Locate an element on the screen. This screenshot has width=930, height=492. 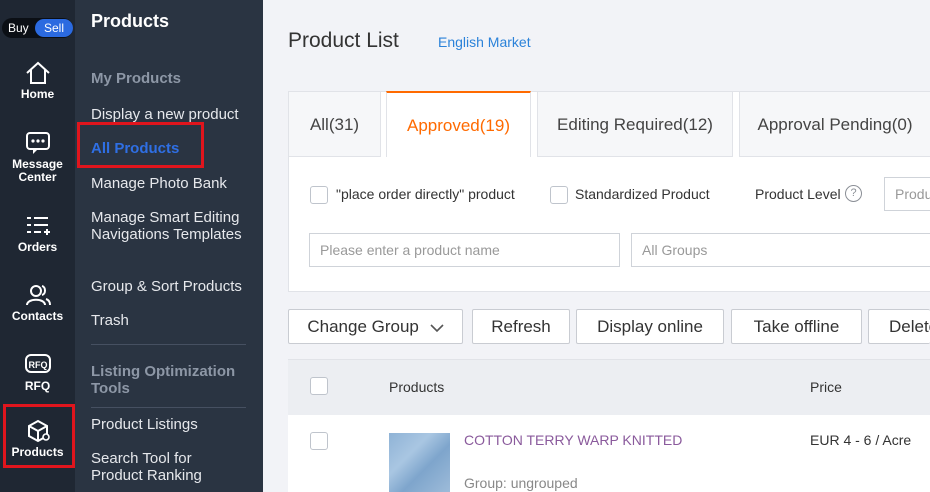
tab-editing-required: Editing Required(12) is located at coordinates (635, 124).